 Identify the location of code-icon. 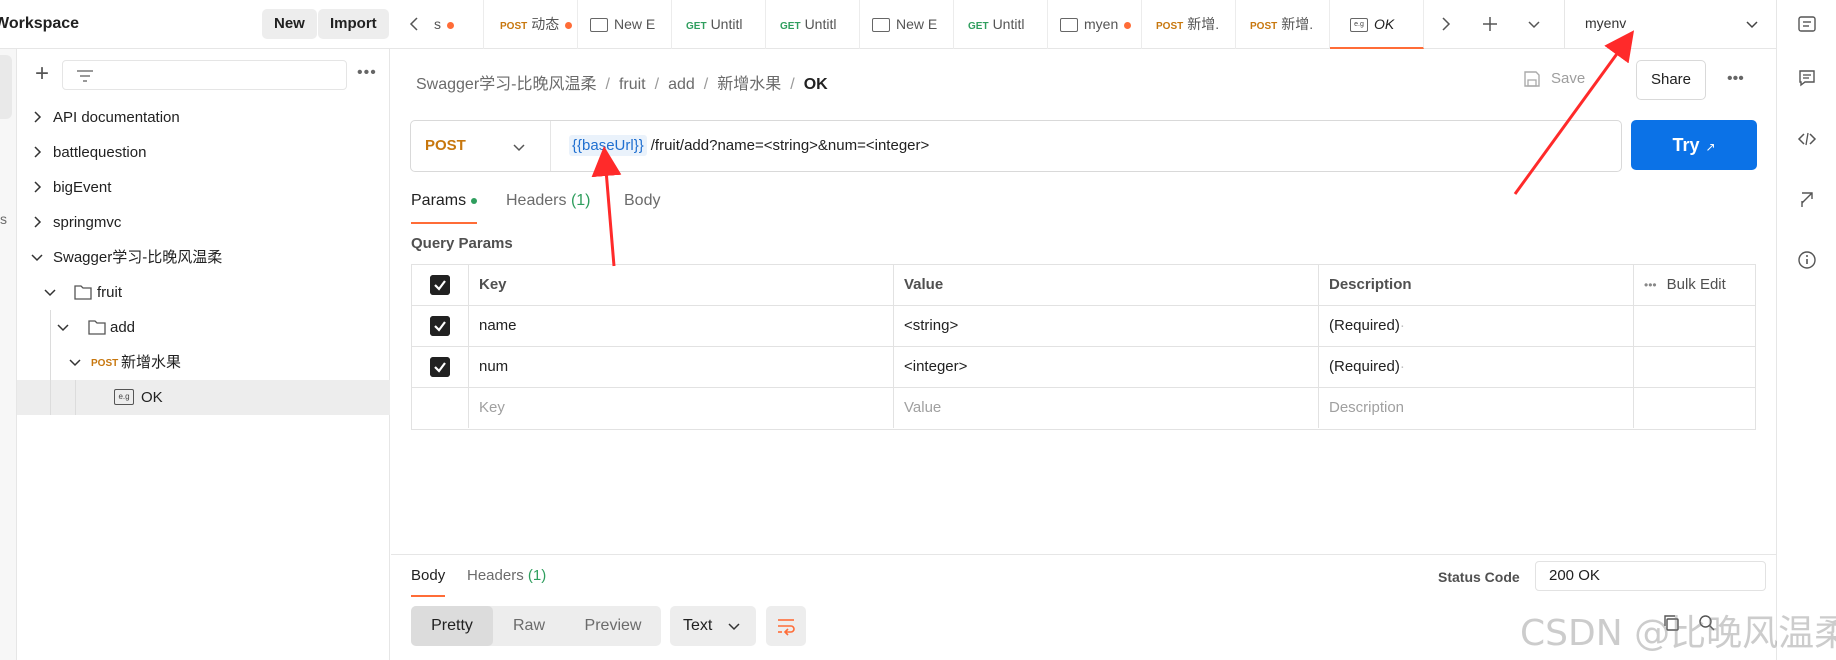
(1807, 139).